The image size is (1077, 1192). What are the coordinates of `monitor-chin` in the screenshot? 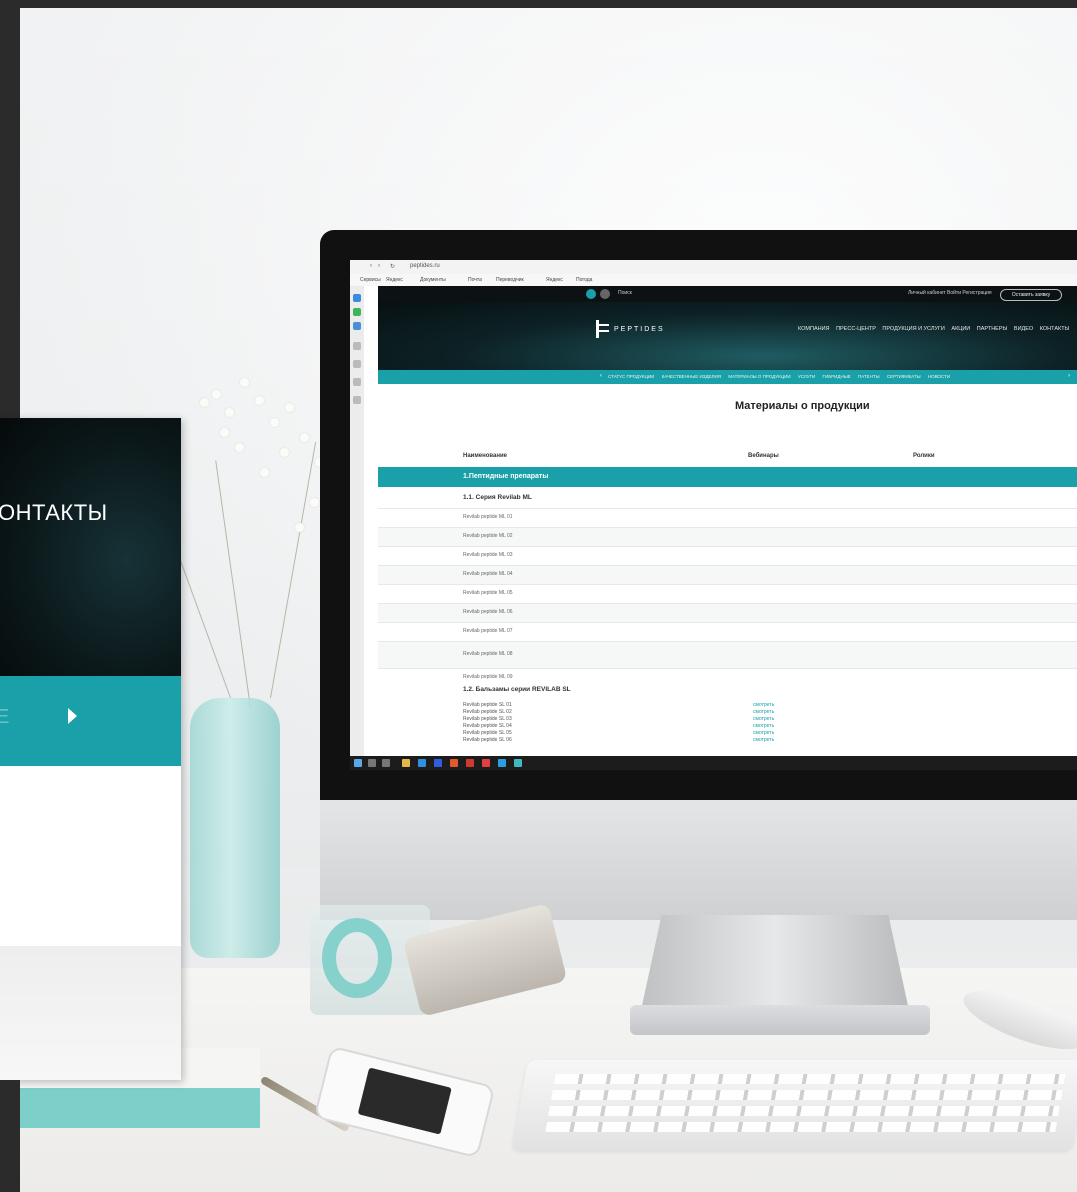 It's located at (698, 860).